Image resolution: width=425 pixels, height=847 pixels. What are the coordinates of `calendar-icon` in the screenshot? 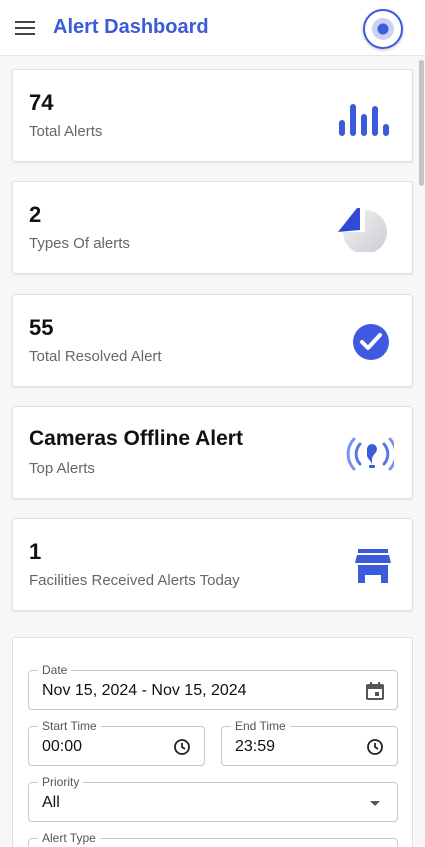 It's located at (375, 691).